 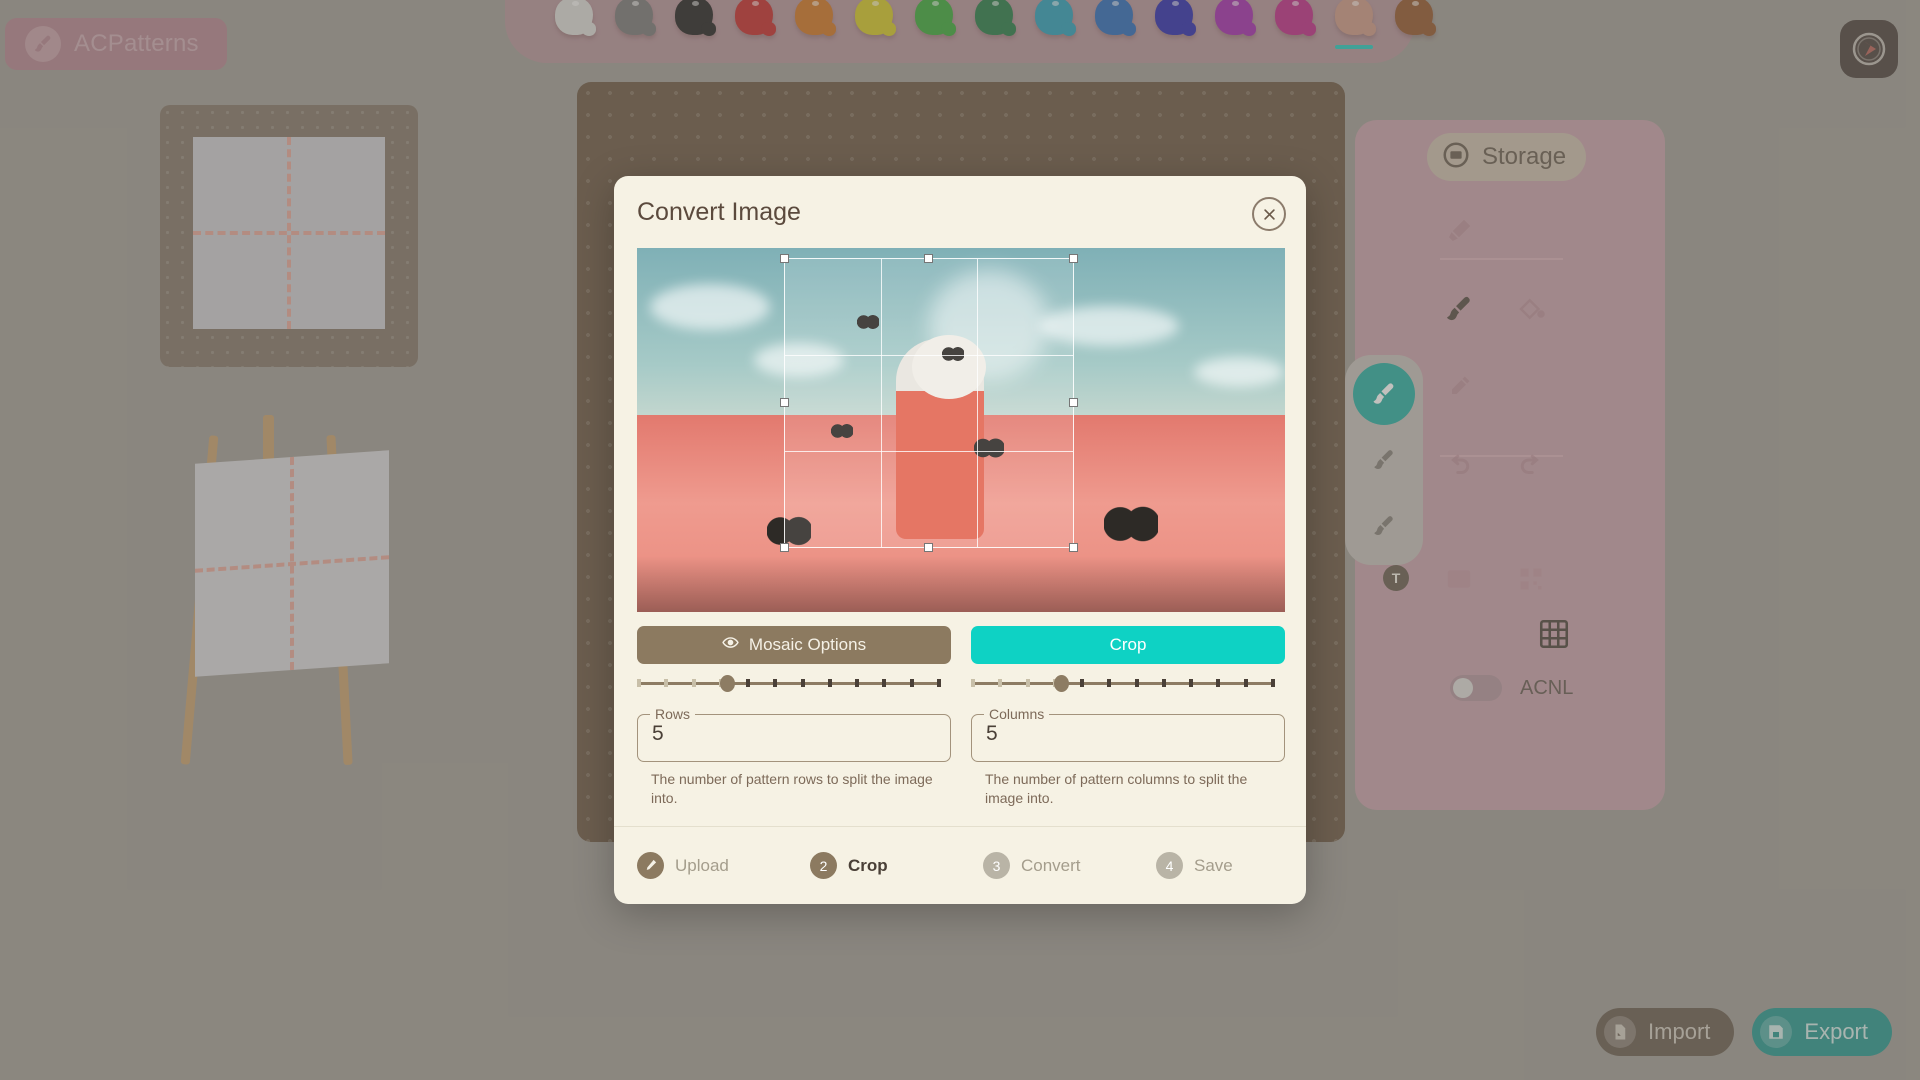 I want to click on mosaic-options-label: Mosaic Options, so click(x=807, y=644).